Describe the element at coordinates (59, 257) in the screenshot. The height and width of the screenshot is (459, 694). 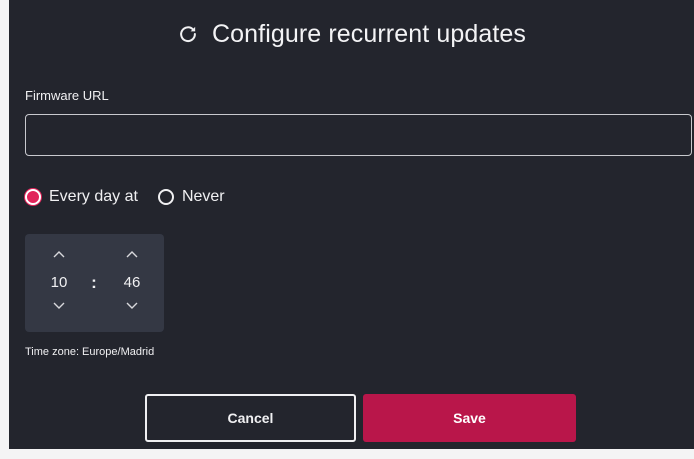
I see `hour-increment-chevron-up-icon` at that location.